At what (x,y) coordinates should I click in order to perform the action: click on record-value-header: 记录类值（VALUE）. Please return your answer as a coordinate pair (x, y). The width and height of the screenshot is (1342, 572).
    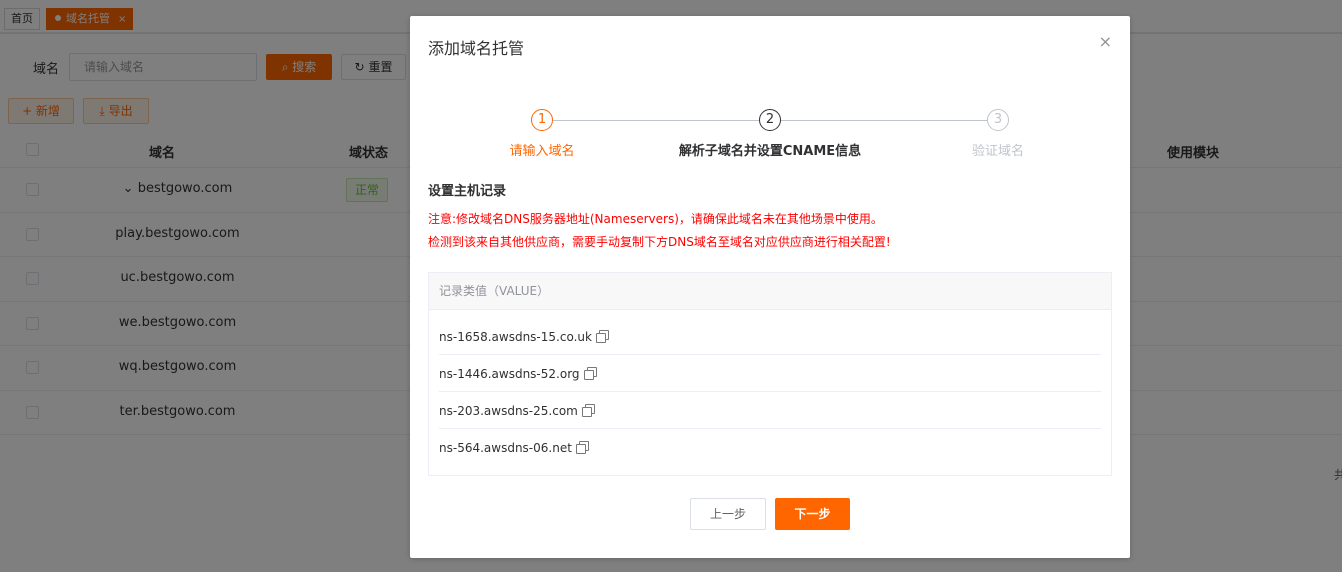
    Looking at the image, I should click on (770, 291).